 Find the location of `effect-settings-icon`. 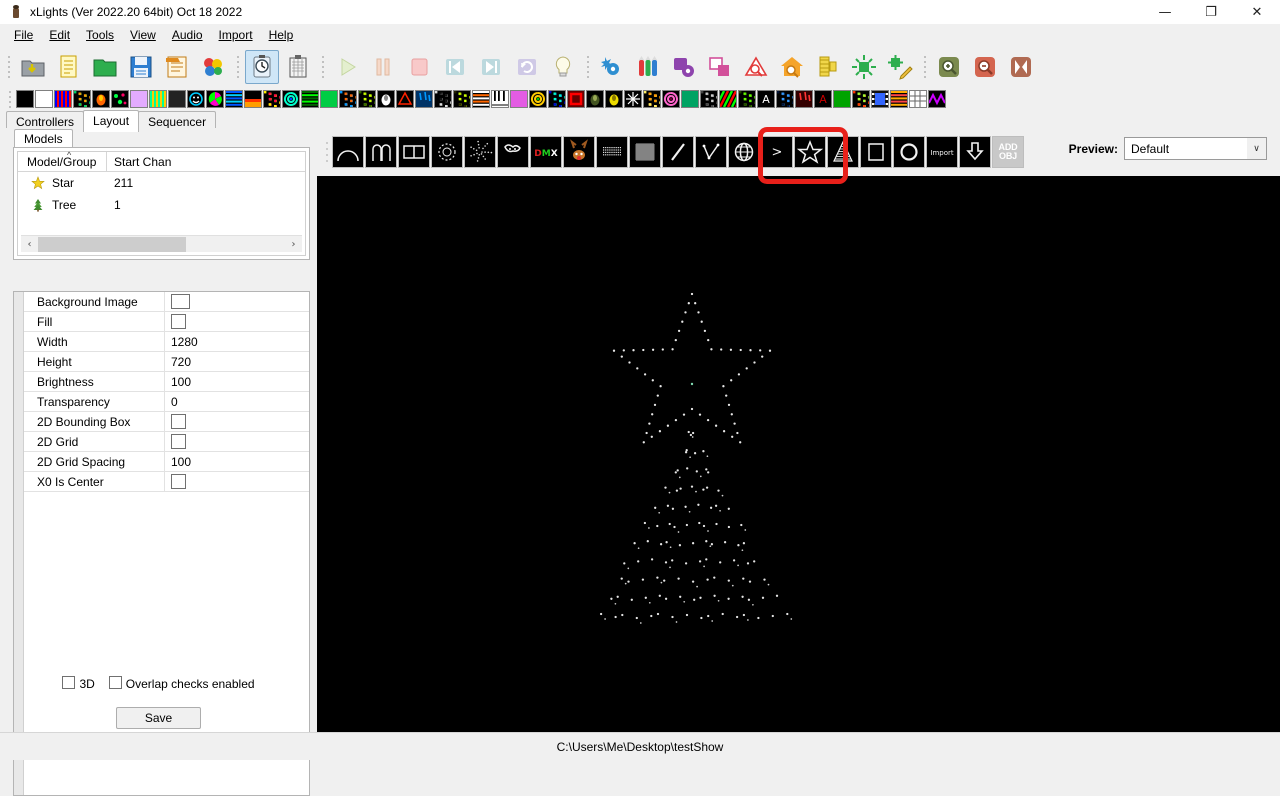

effect-settings-icon is located at coordinates (864, 67).